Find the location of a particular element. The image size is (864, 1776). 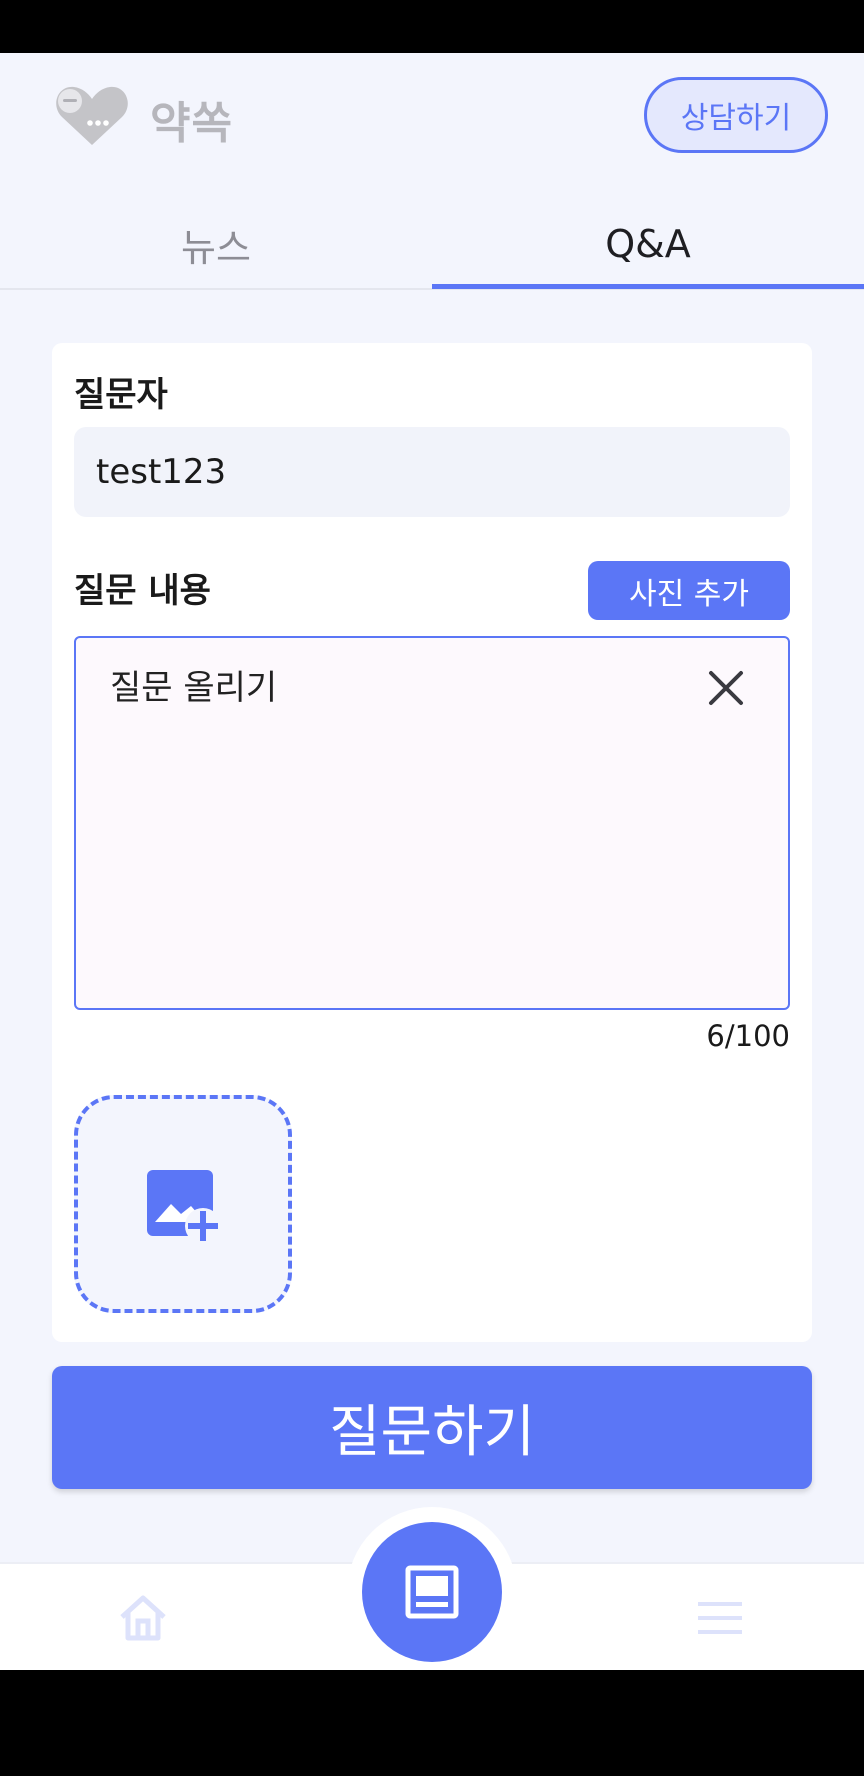

tab-indicator is located at coordinates (648, 286).